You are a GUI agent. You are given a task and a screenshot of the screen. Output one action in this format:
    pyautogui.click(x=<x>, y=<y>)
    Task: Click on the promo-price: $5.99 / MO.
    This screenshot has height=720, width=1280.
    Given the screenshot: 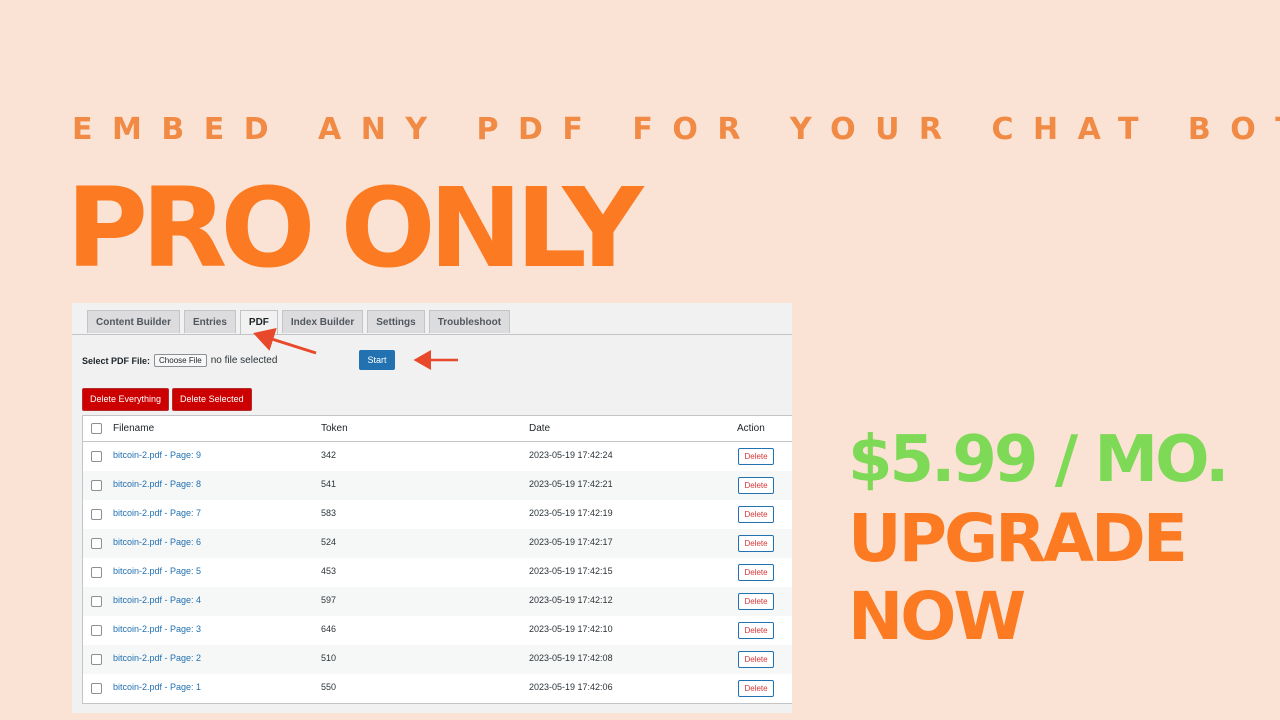 What is the action you would take?
    pyautogui.click(x=1038, y=460)
    